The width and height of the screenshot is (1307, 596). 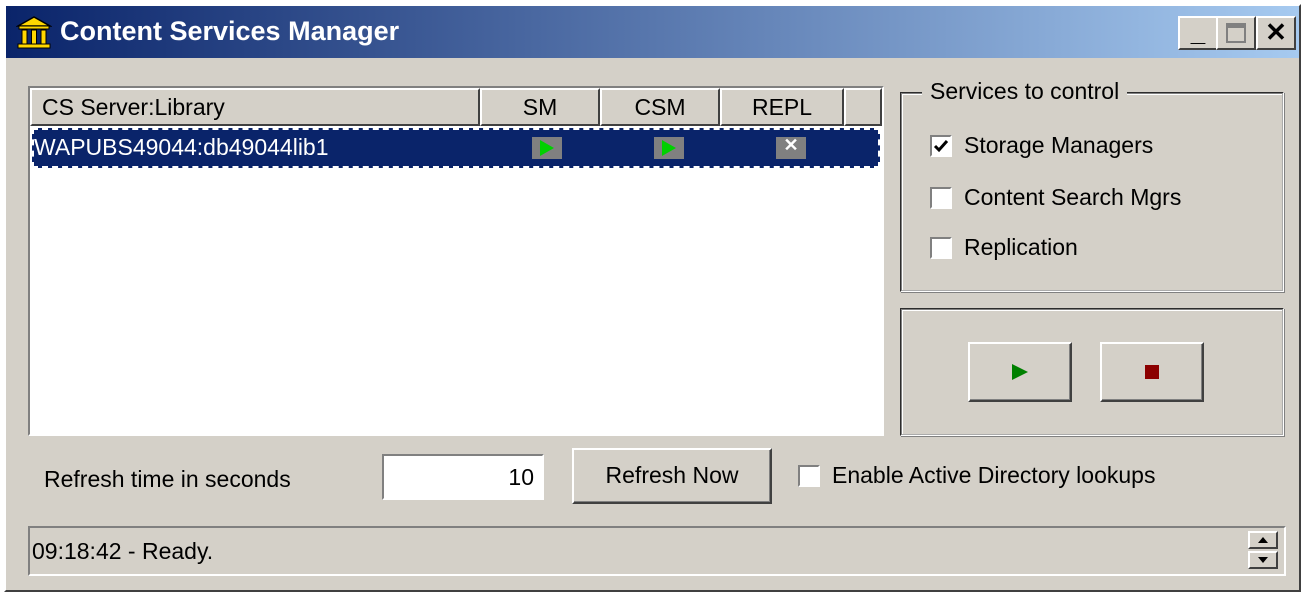 What do you see at coordinates (1092, 372) in the screenshot?
I see `control-group` at bounding box center [1092, 372].